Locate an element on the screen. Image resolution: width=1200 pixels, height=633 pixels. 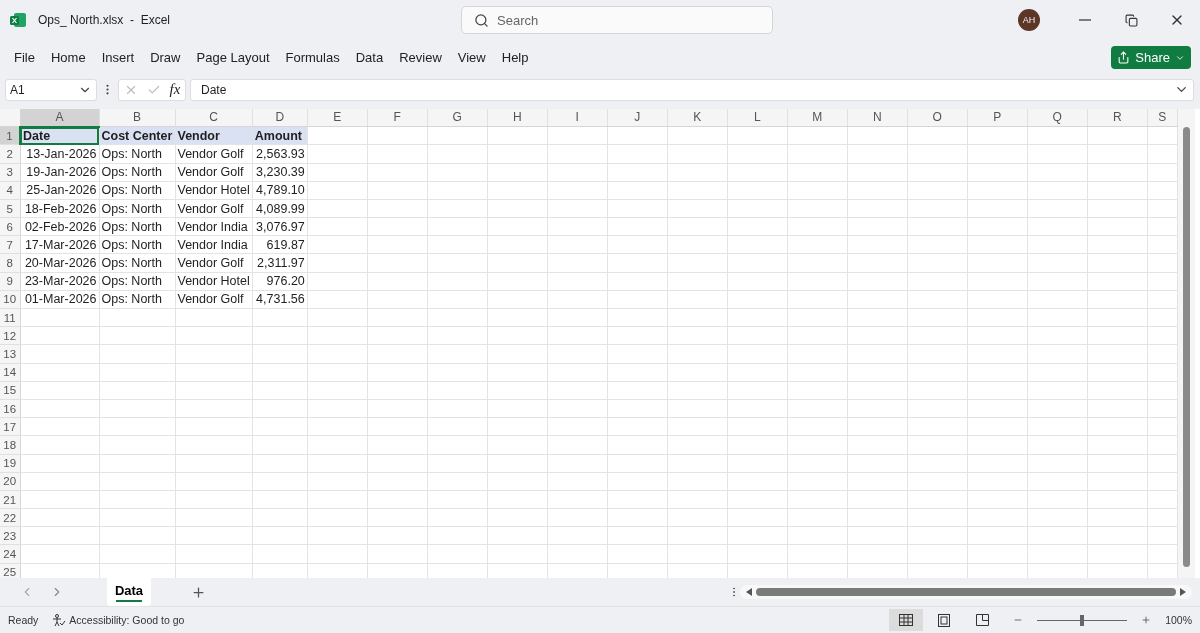
menu-tab: Draw is located at coordinates (165, 57).